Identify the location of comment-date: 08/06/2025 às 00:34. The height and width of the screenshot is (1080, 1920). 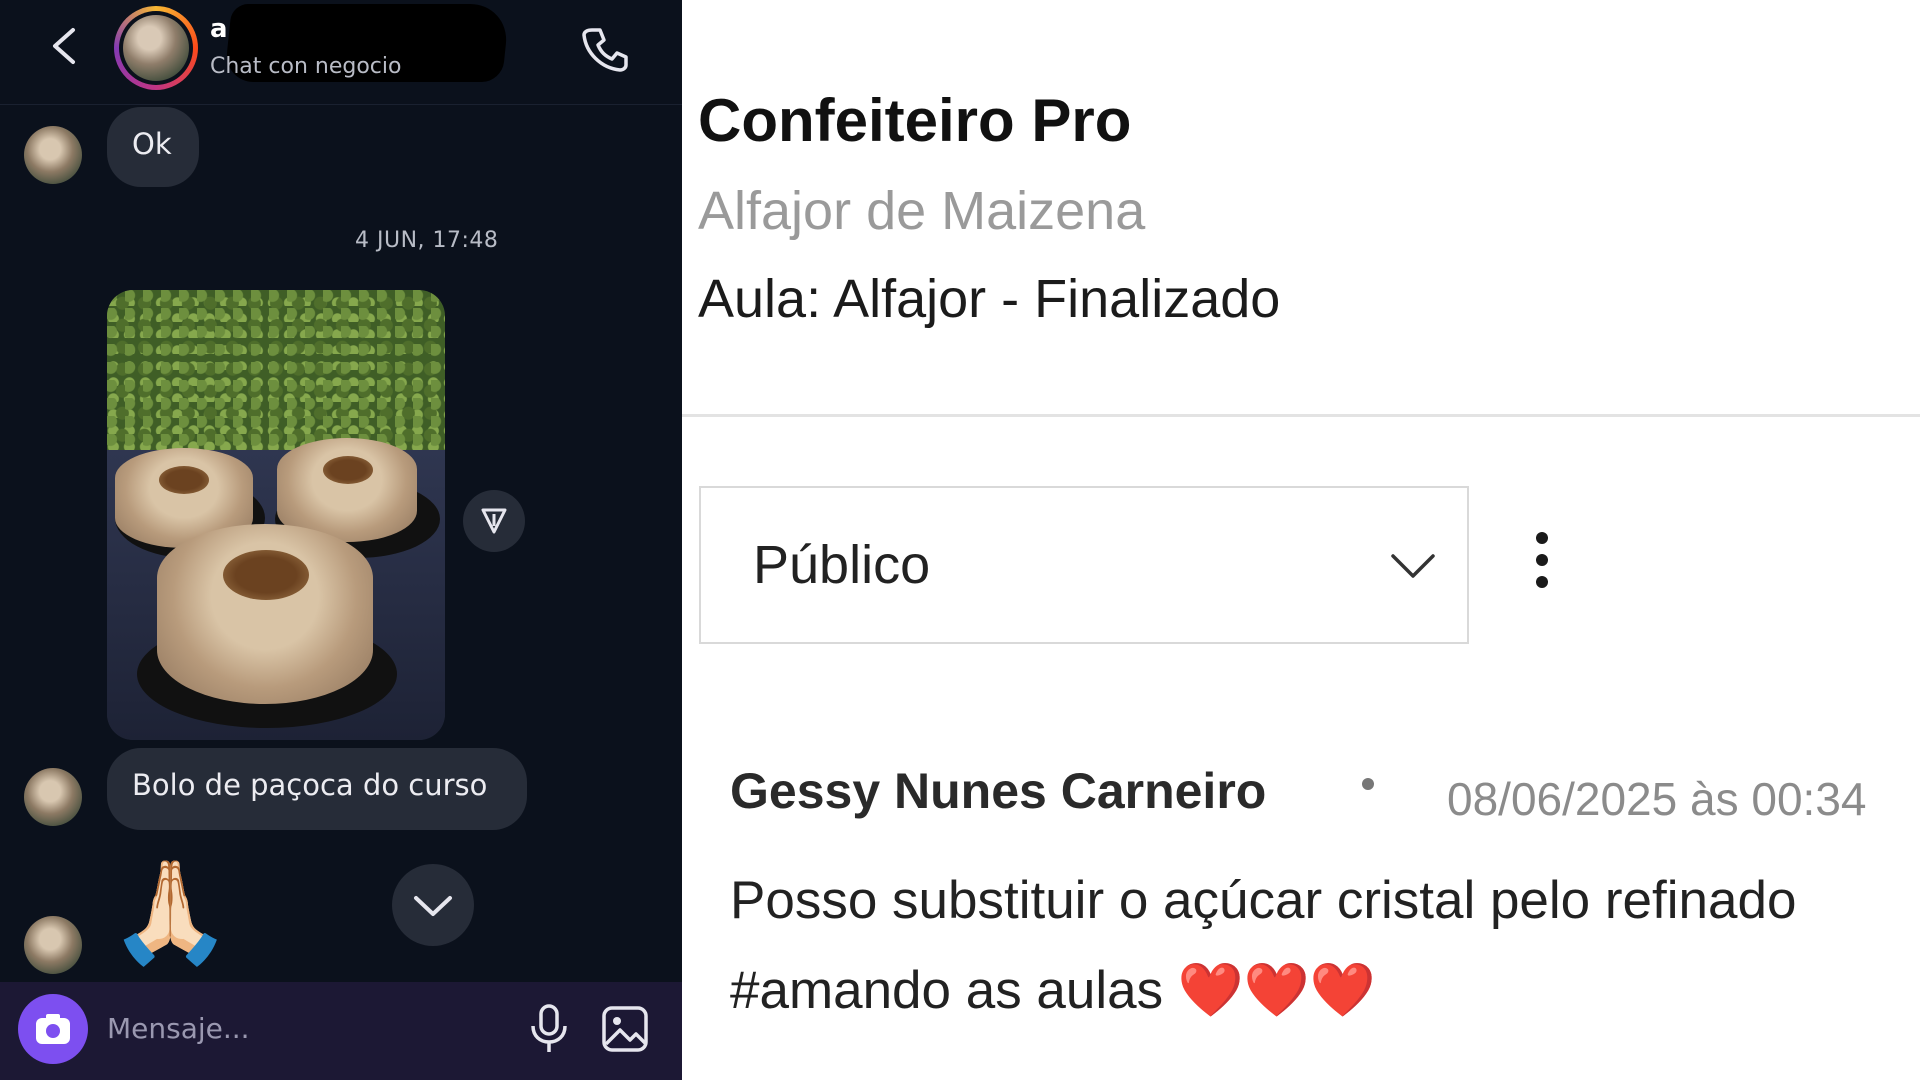
(1657, 799).